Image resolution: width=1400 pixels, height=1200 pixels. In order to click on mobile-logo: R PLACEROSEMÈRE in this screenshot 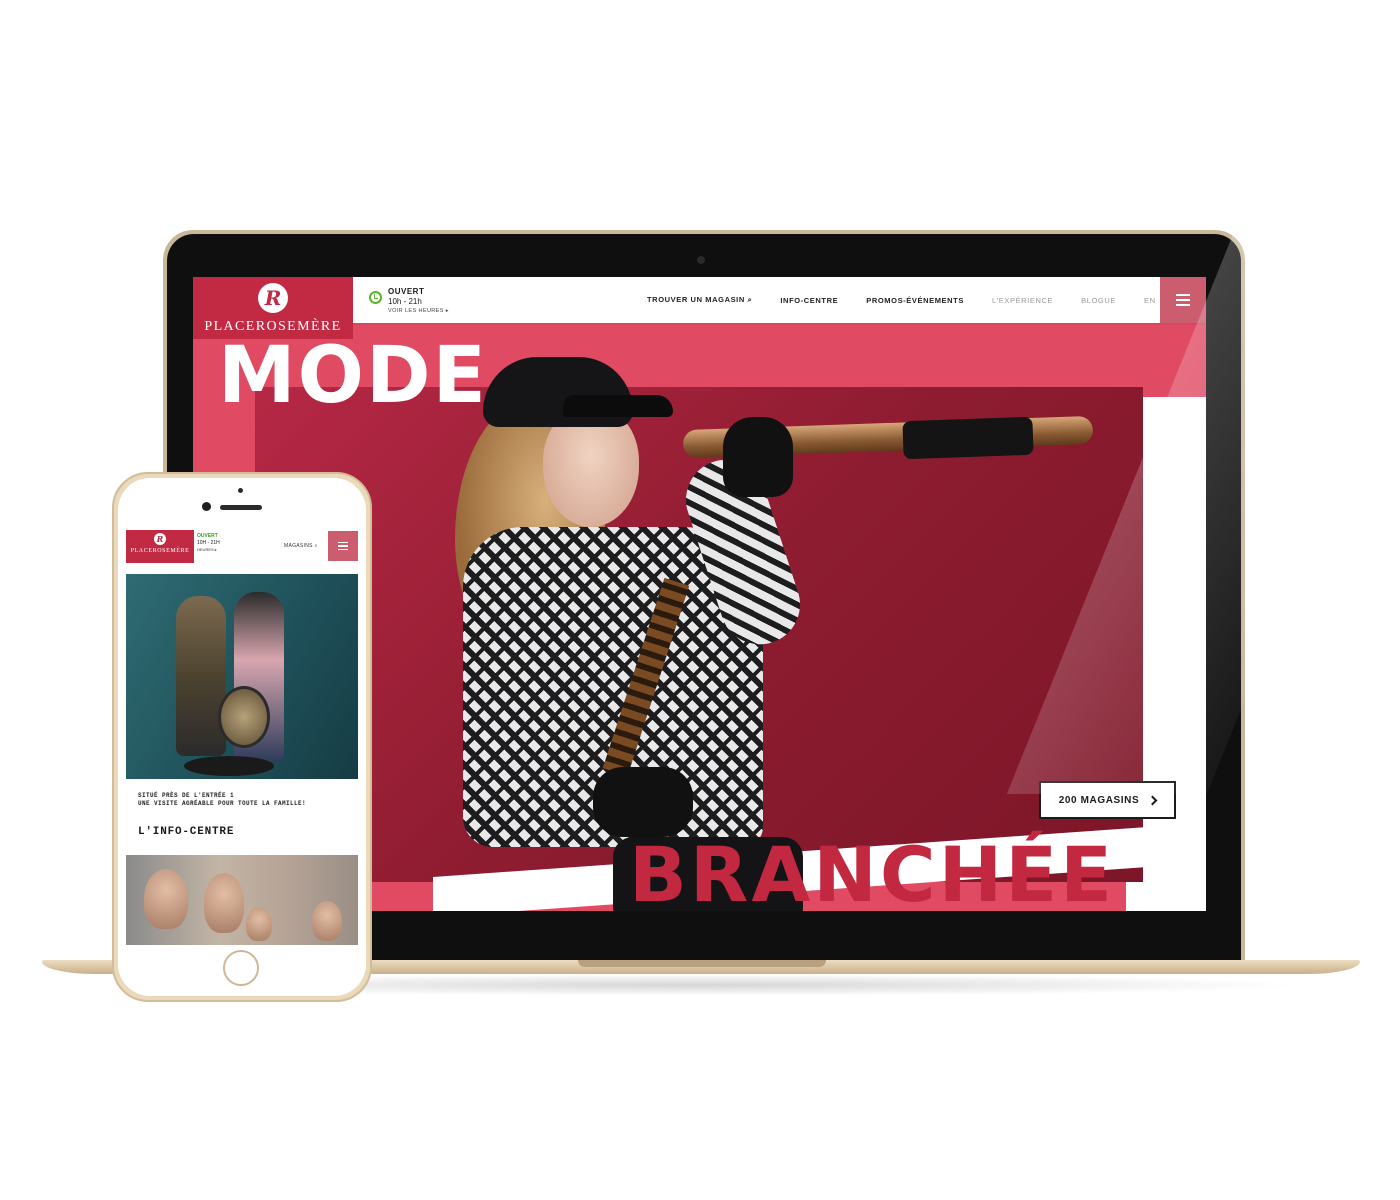, I will do `click(160, 546)`.